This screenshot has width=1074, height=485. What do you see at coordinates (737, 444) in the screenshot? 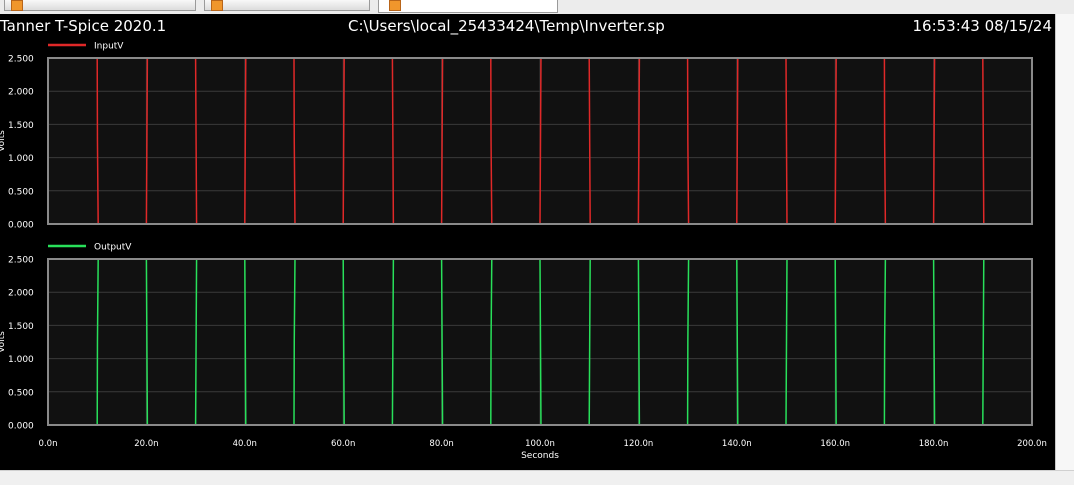
I see `x-tick-label: 140.0n` at bounding box center [737, 444].